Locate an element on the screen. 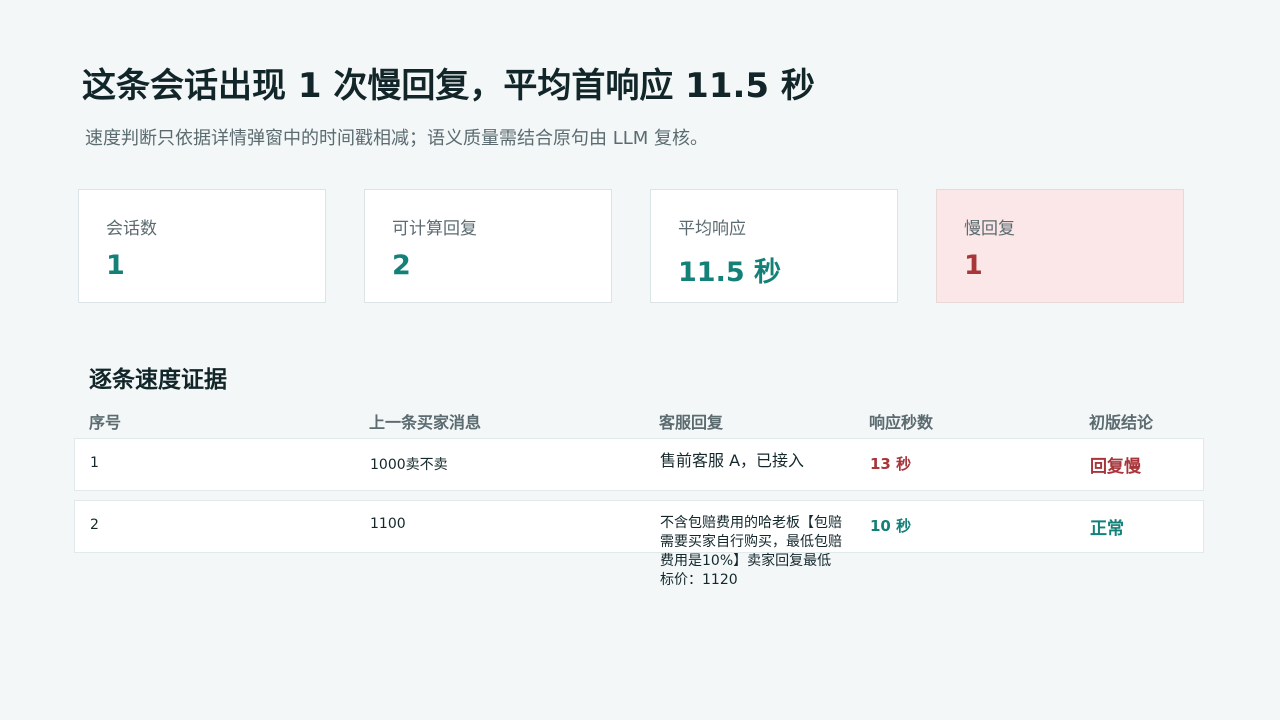 This screenshot has width=1280, height=720. metric-card-computable-replies: 可计算回复 2 is located at coordinates (488, 246).